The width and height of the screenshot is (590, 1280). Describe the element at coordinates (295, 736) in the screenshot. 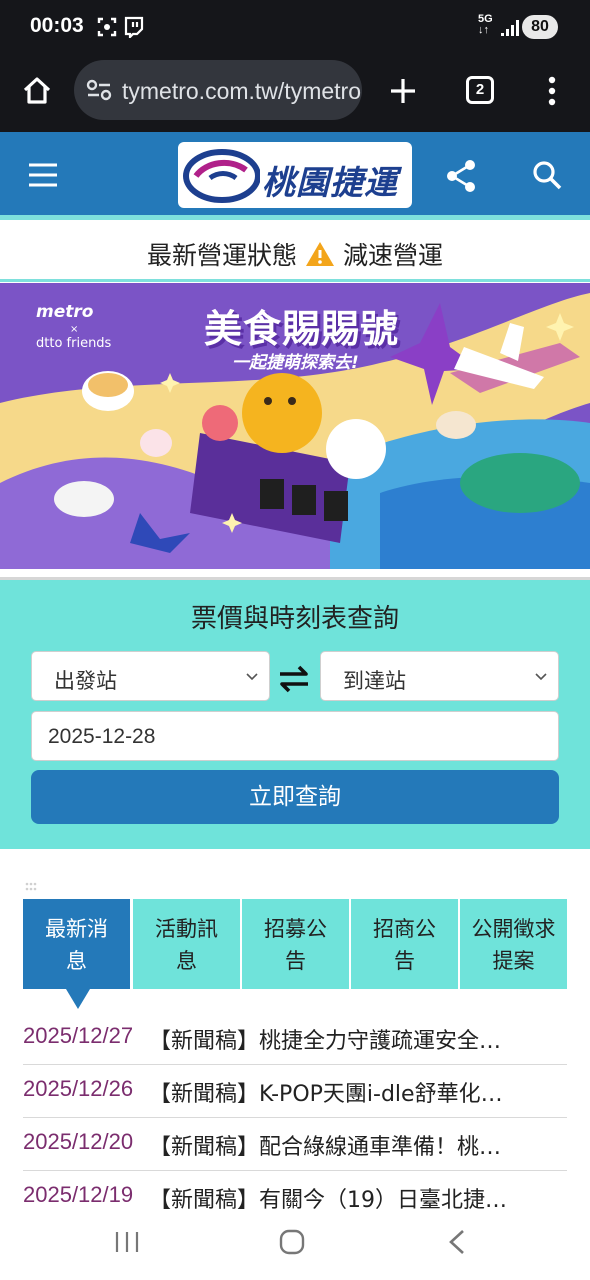

I see `date-input: 2025-12-28` at that location.